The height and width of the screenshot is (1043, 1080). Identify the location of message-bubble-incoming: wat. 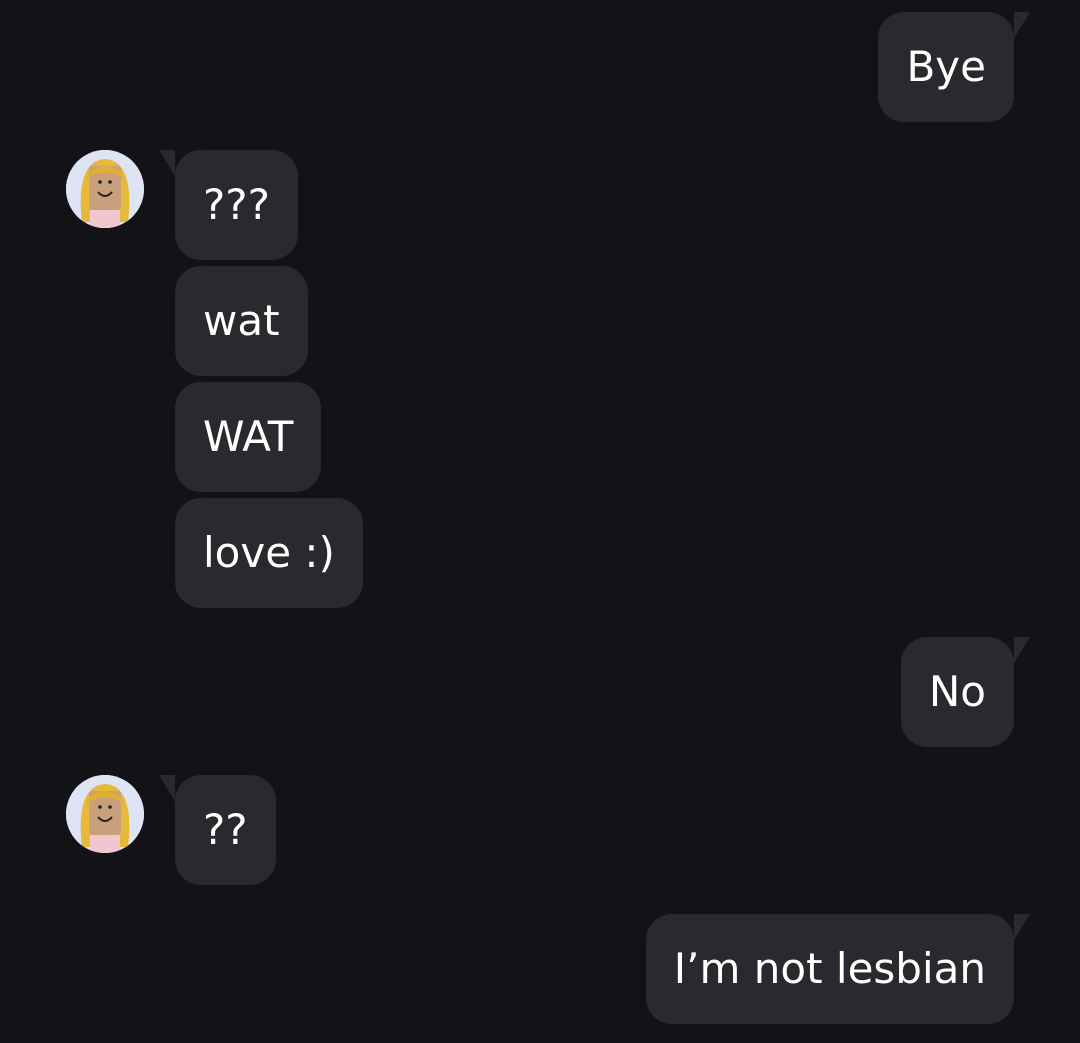
(241, 321).